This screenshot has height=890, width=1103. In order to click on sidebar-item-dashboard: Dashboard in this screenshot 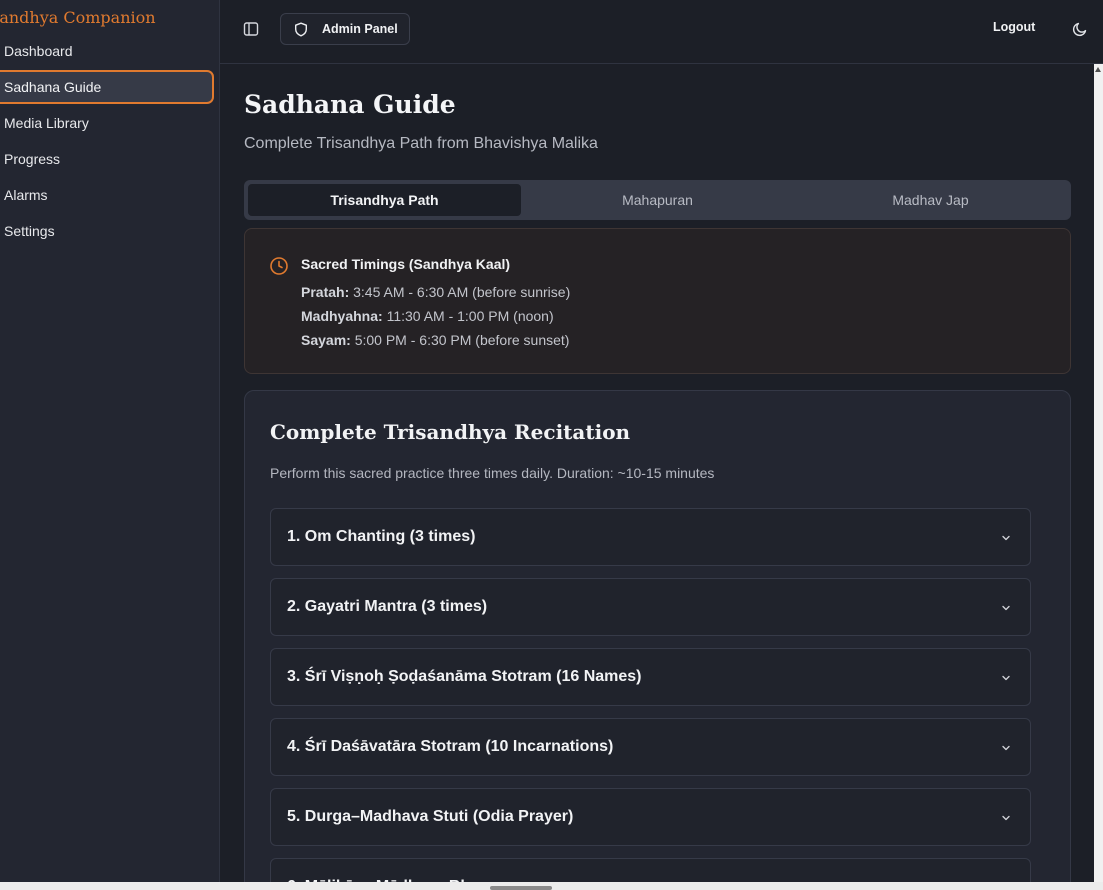, I will do `click(107, 51)`.